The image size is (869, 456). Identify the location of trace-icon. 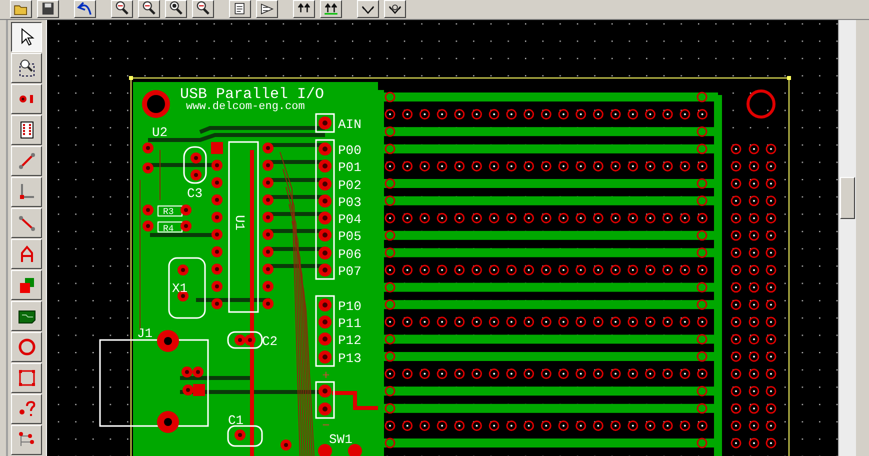
(26, 161).